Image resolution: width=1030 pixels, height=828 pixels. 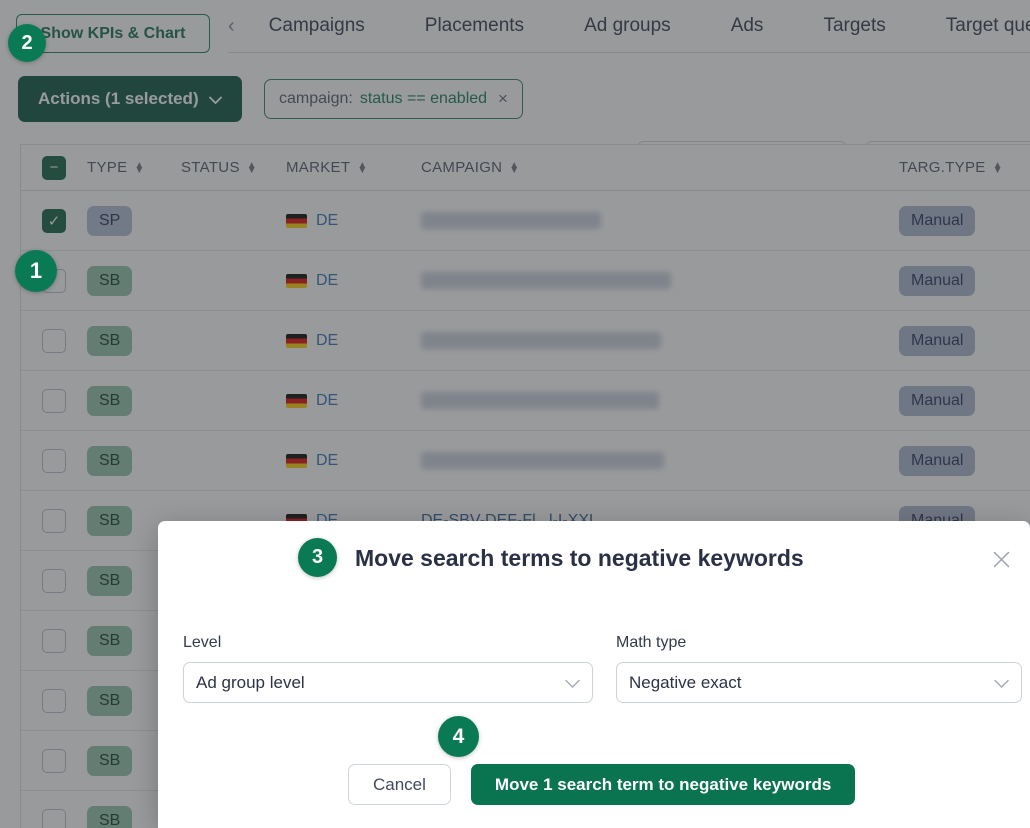 I want to click on math-type-label: Math type, so click(x=651, y=642).